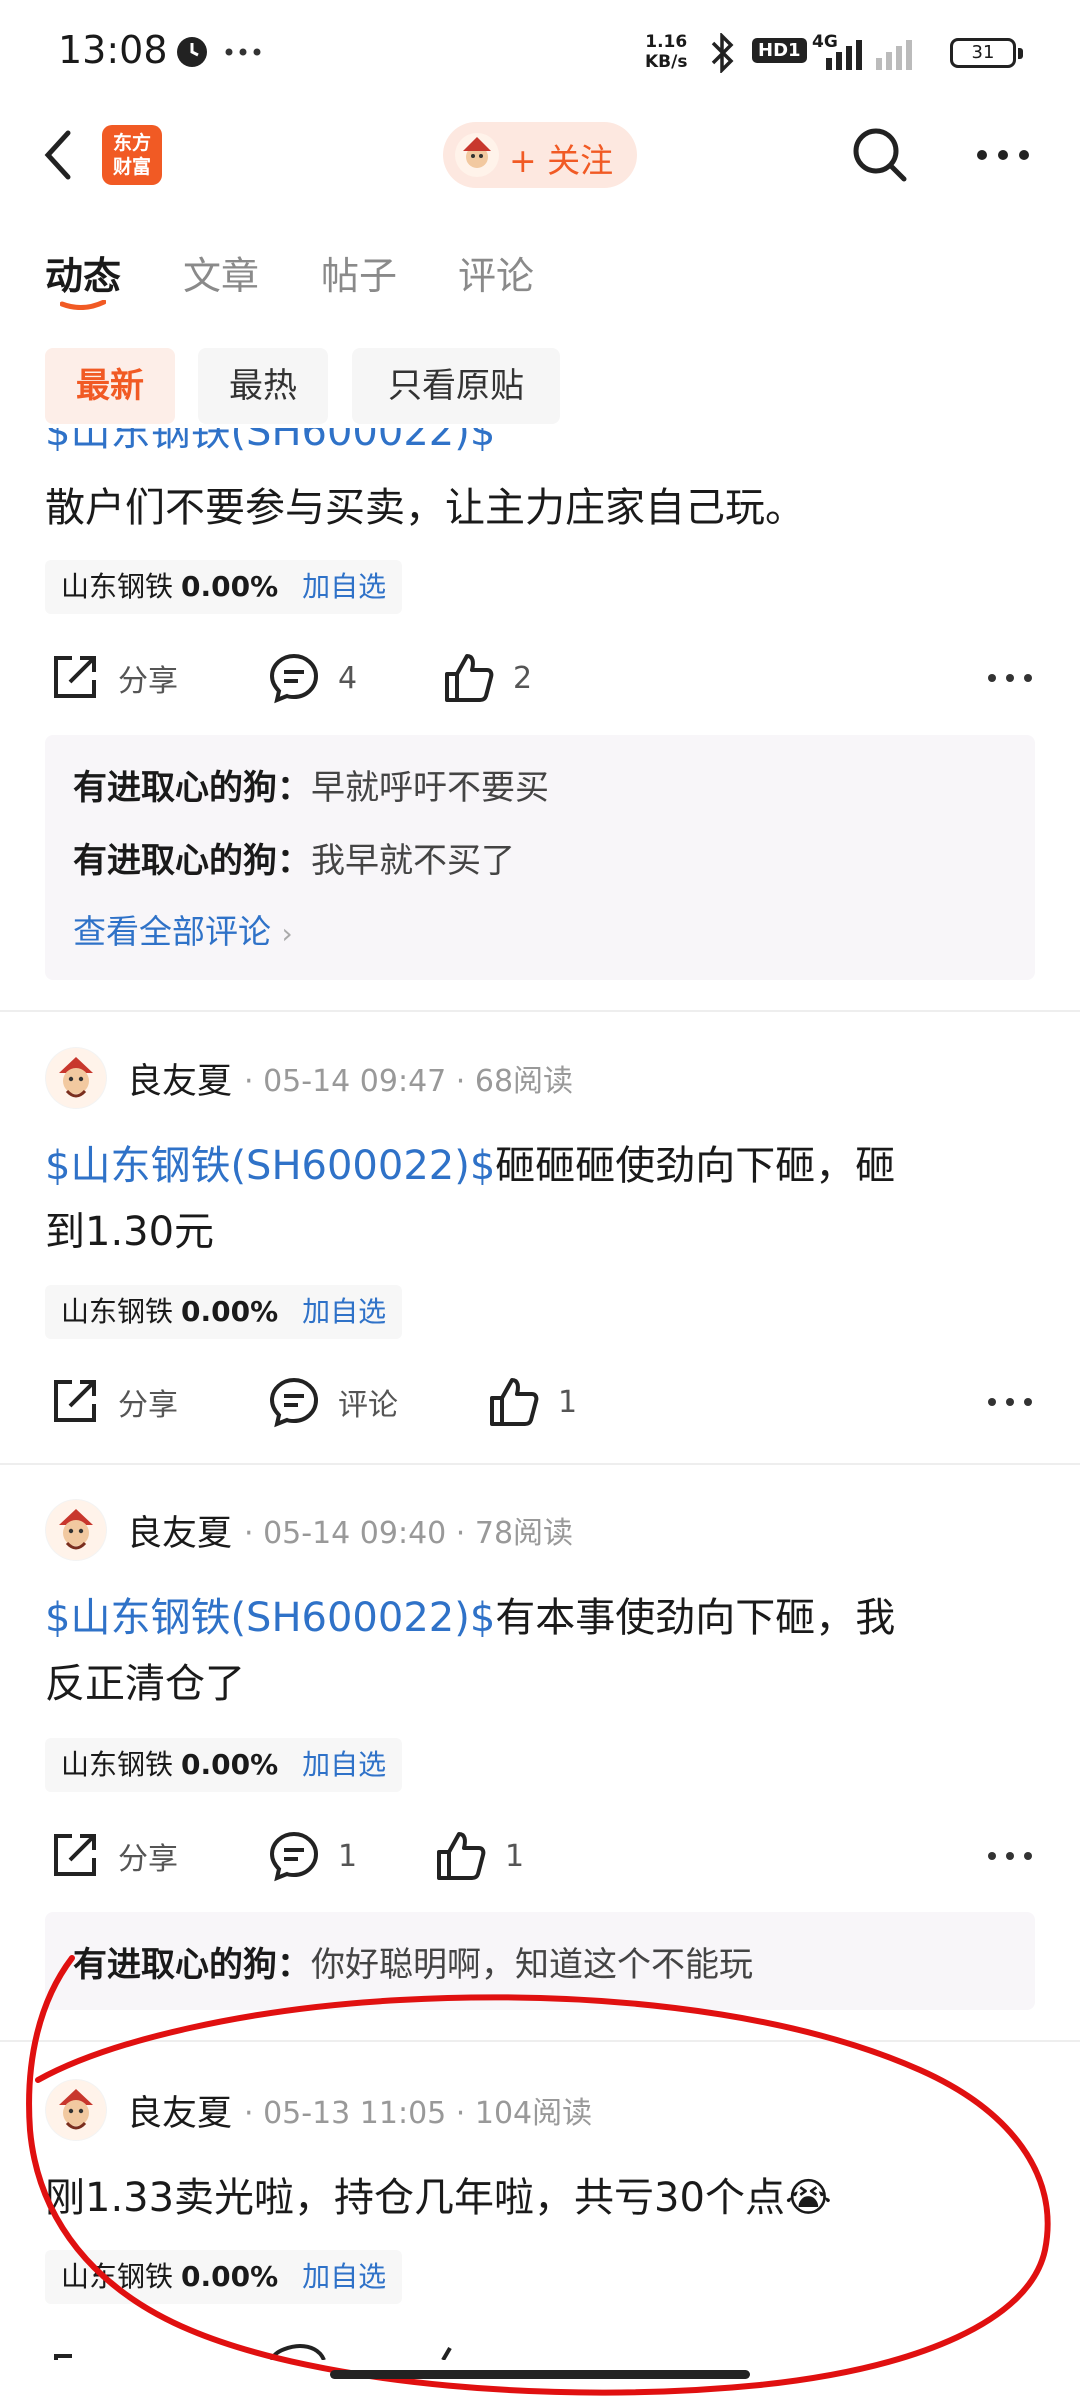  Describe the element at coordinates (540, 2198) in the screenshot. I see `post-text: 刚1.33卖光啦，持仓几年啦，共亏30个点😭` at that location.